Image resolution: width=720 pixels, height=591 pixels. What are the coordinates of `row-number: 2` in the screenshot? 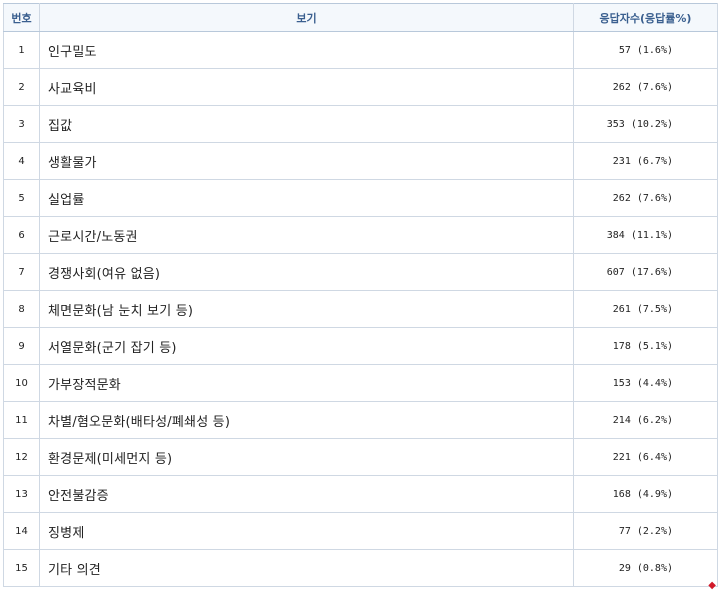 It's located at (21, 87).